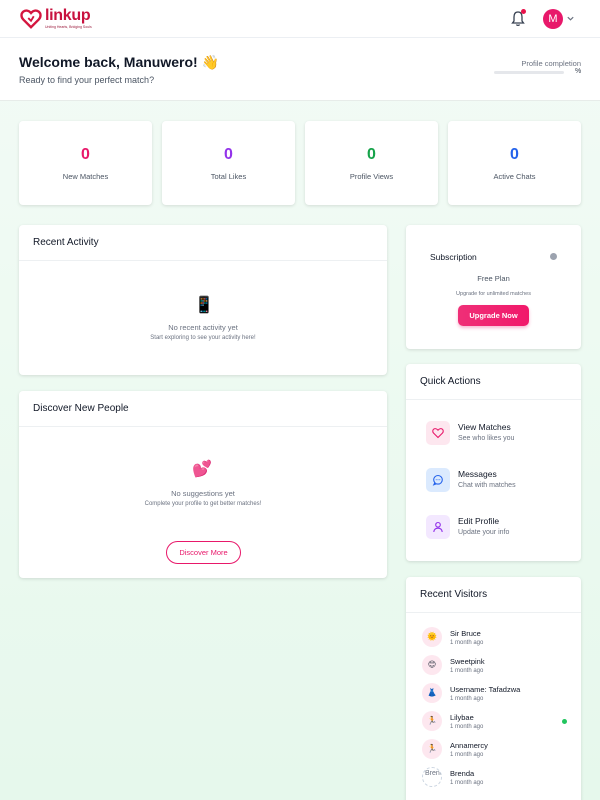 Image resolution: width=600 pixels, height=800 pixels. What do you see at coordinates (486, 438) in the screenshot?
I see `quick-action-desc: See who likes you` at bounding box center [486, 438].